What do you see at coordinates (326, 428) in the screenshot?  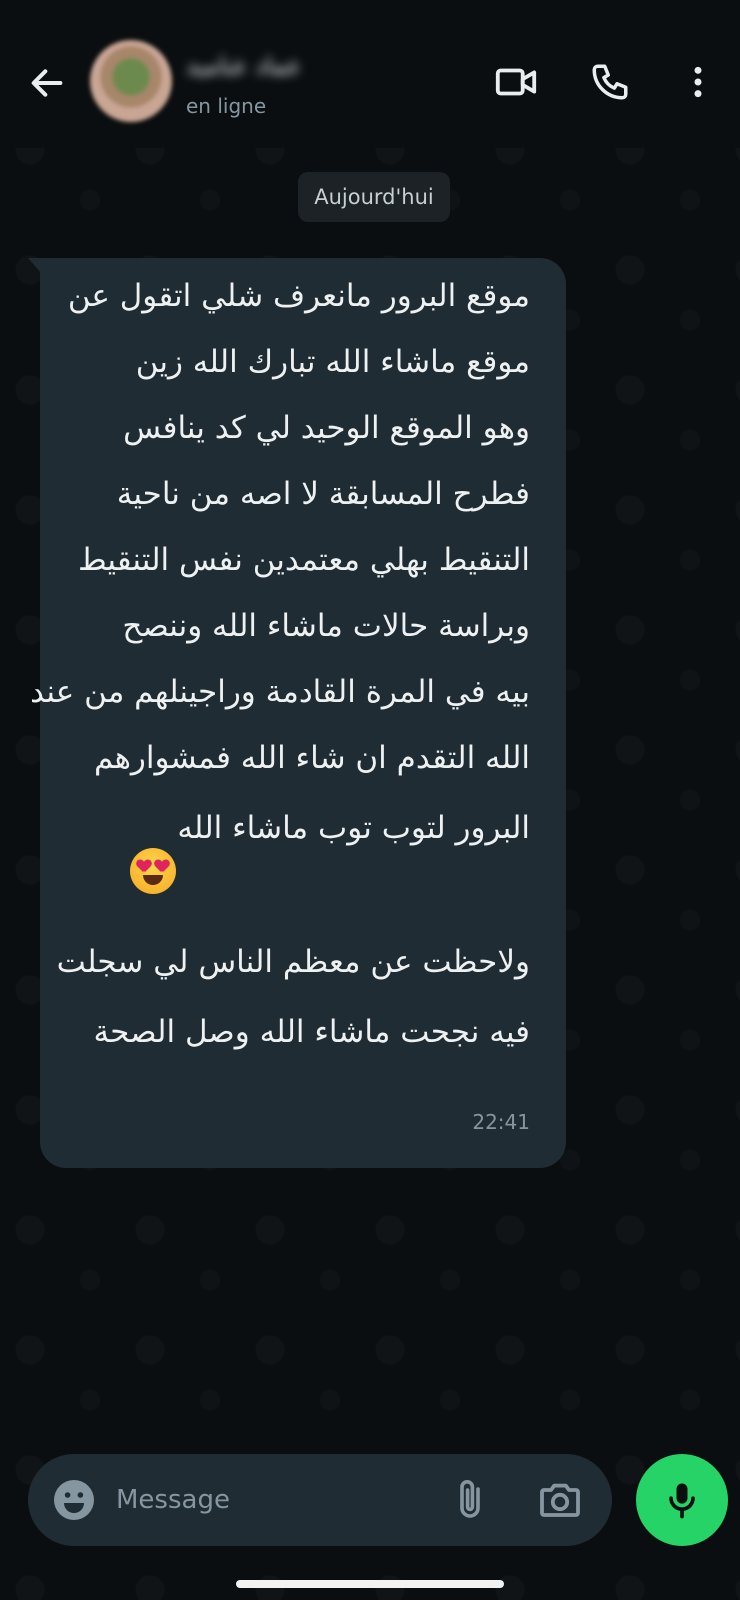 I see `message-line: وهو الموقع الوحيد لي كد ينافس` at bounding box center [326, 428].